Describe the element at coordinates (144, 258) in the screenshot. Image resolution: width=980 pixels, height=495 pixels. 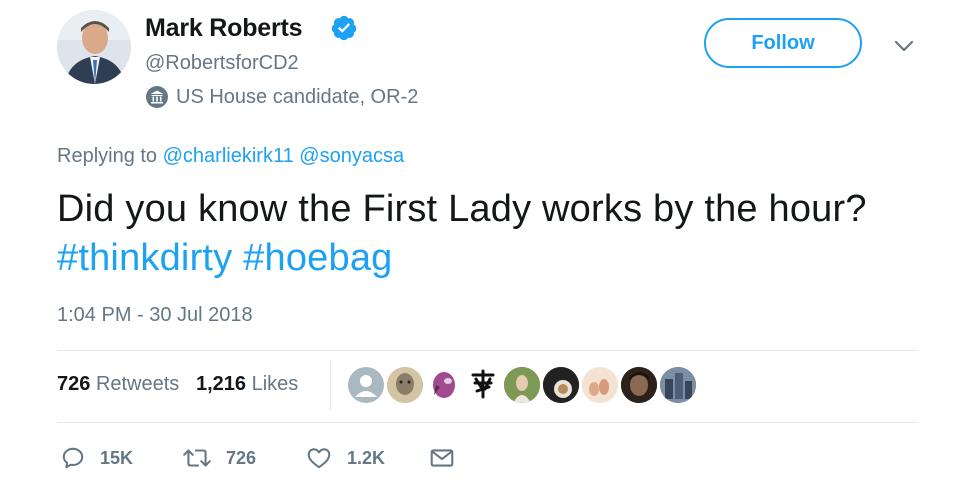
I see `hashtag-link: #thinkdirty` at that location.